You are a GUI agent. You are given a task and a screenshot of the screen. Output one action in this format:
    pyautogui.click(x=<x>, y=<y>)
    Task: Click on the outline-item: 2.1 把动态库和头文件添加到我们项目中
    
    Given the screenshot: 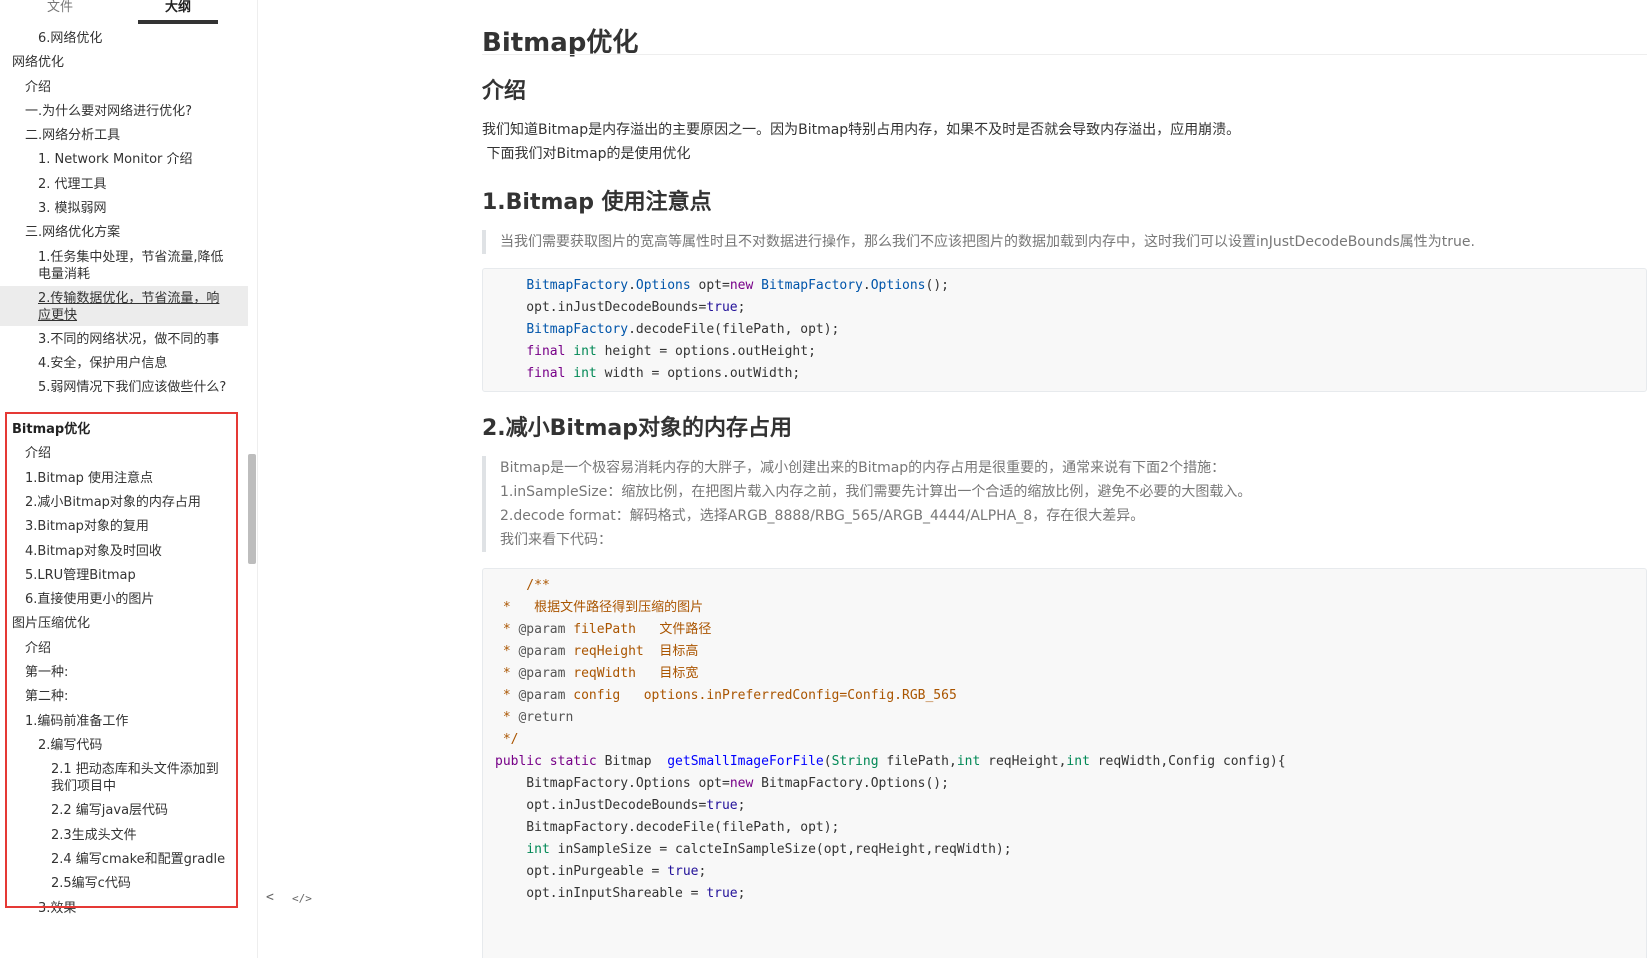 What is the action you would take?
    pyautogui.click(x=138, y=778)
    